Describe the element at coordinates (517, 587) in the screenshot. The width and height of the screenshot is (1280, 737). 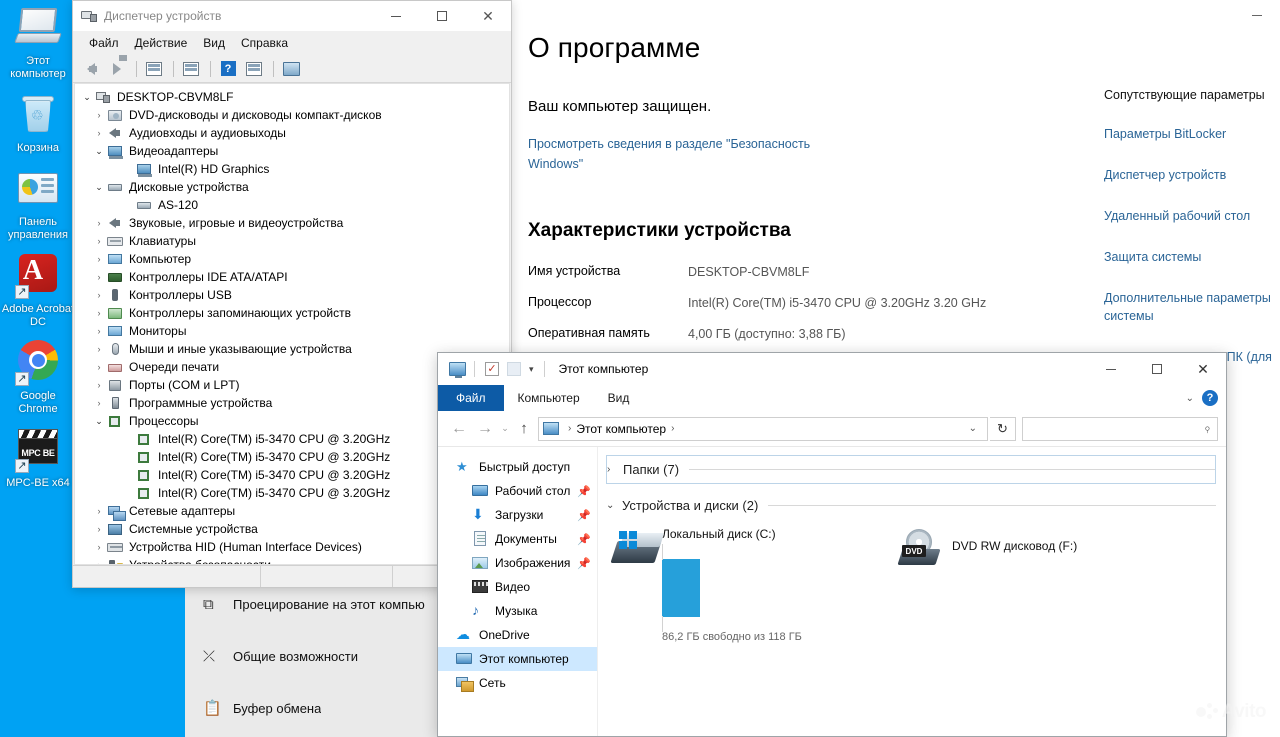
I see `nav-item-videos: Видео` at that location.